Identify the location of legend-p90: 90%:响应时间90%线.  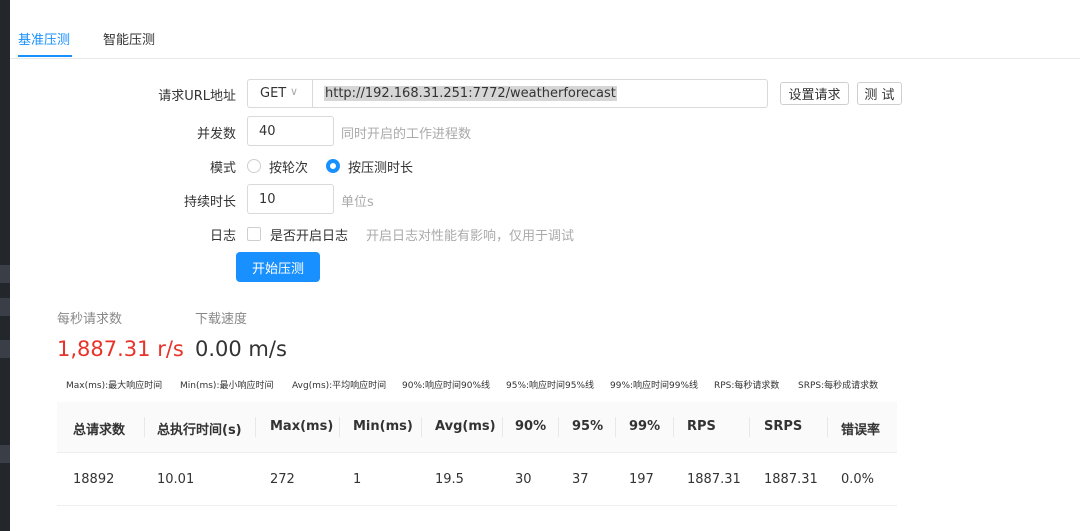
(446, 386).